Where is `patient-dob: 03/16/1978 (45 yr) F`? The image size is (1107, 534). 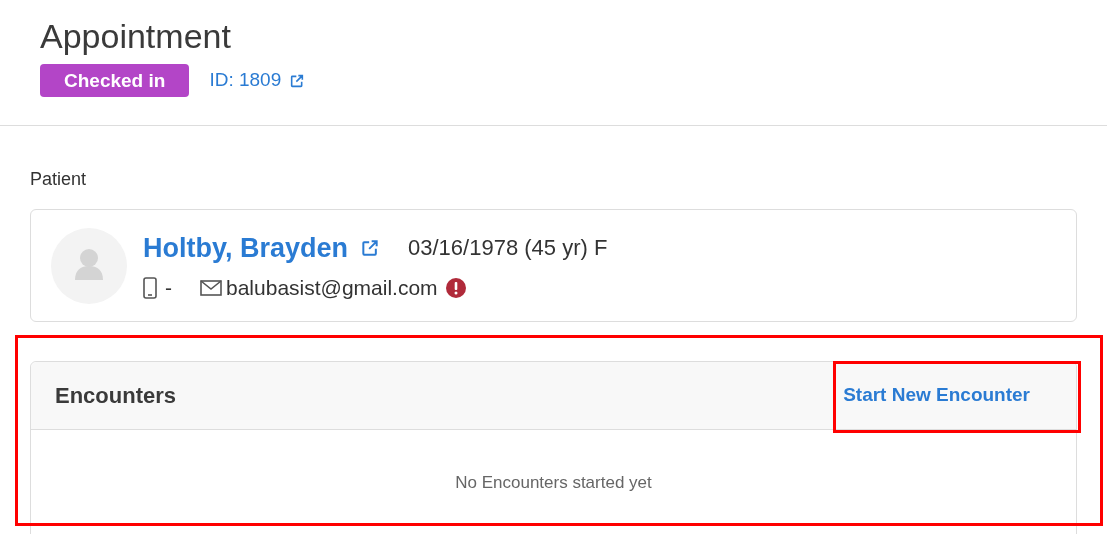
patient-dob: 03/16/1978 (45 yr) F is located at coordinates (508, 248).